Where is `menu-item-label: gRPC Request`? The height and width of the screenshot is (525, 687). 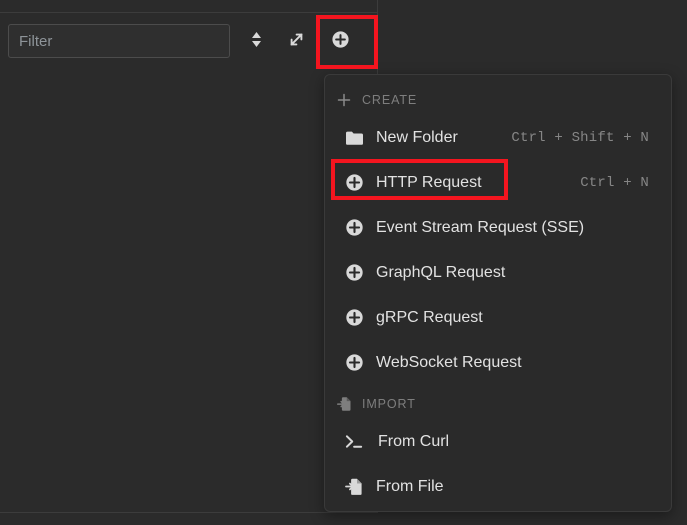 menu-item-label: gRPC Request is located at coordinates (429, 317).